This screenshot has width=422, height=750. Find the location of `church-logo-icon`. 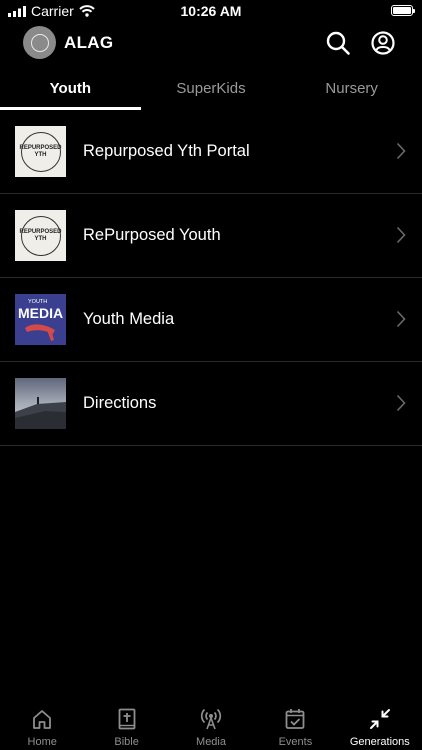

church-logo-icon is located at coordinates (39, 42).